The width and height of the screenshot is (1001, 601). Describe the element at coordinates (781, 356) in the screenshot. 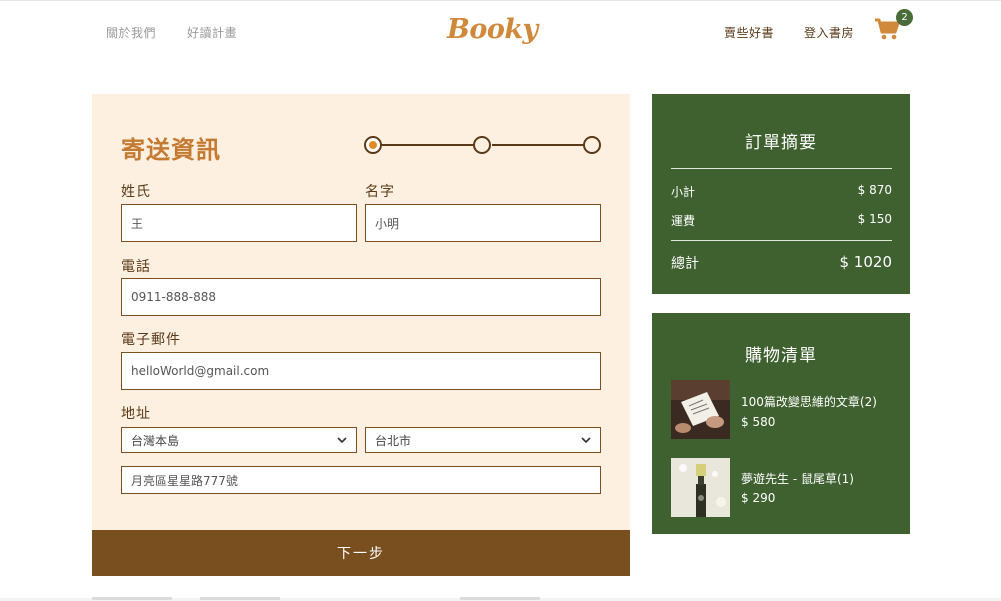

I see `cart-list-title: 購物清單` at that location.